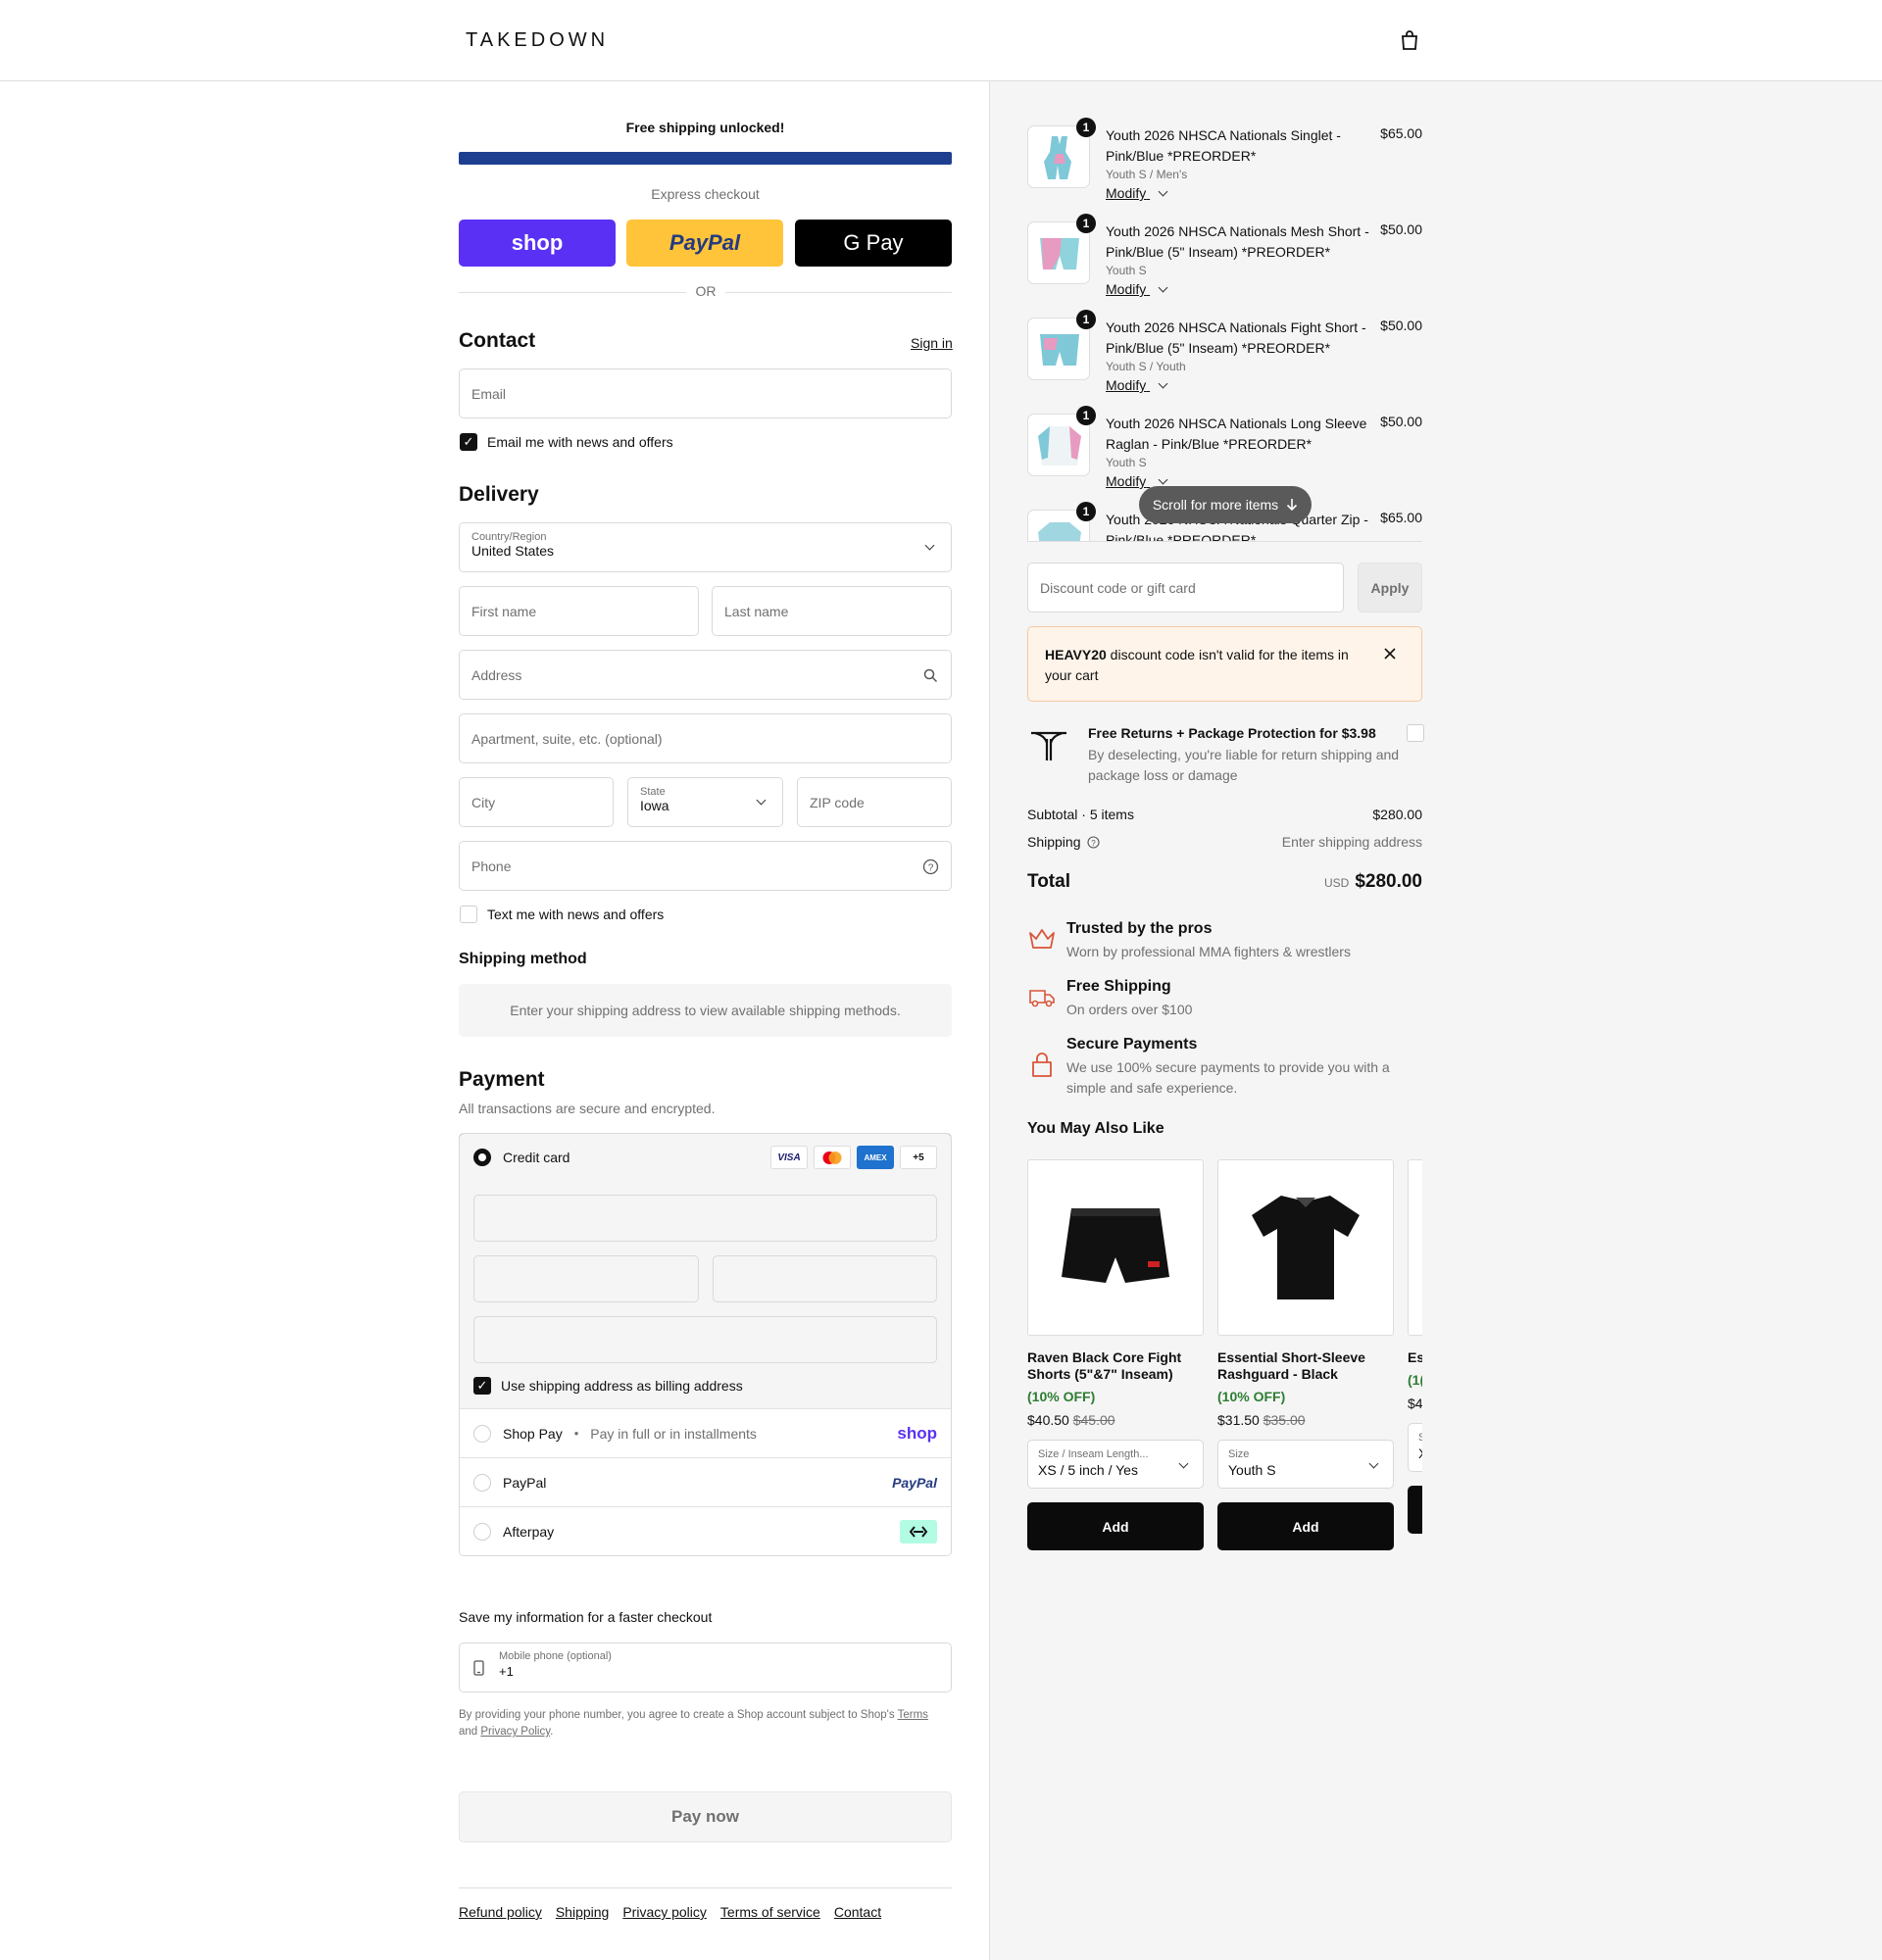 This screenshot has height=1960, width=1882. What do you see at coordinates (932, 343) in the screenshot?
I see `sign-in-link: Sign in` at bounding box center [932, 343].